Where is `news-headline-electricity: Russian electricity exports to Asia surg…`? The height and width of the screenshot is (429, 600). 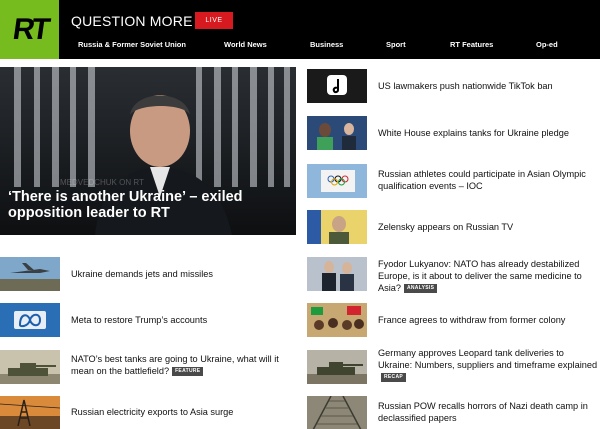
news-headline-electricity: Russian electricity exports to Asia surg… is located at coordinates (178, 412).